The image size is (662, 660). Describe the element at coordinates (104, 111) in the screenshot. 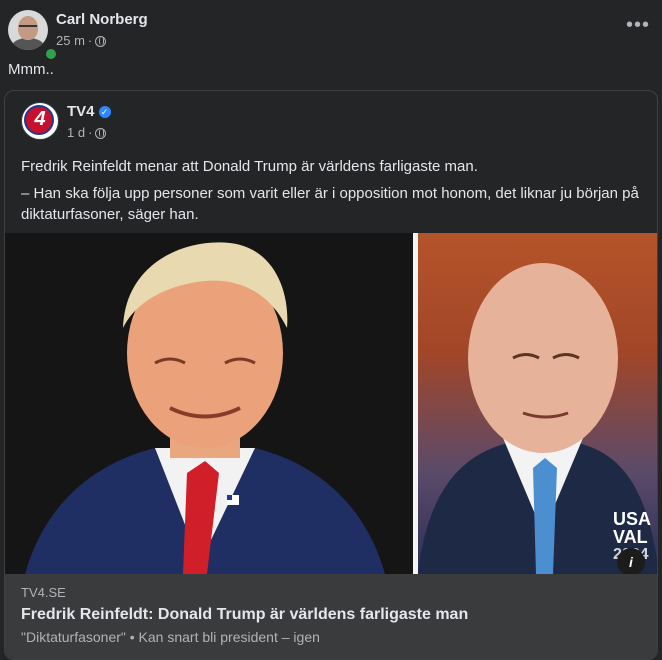

I see `verified-icon: ✓` at that location.